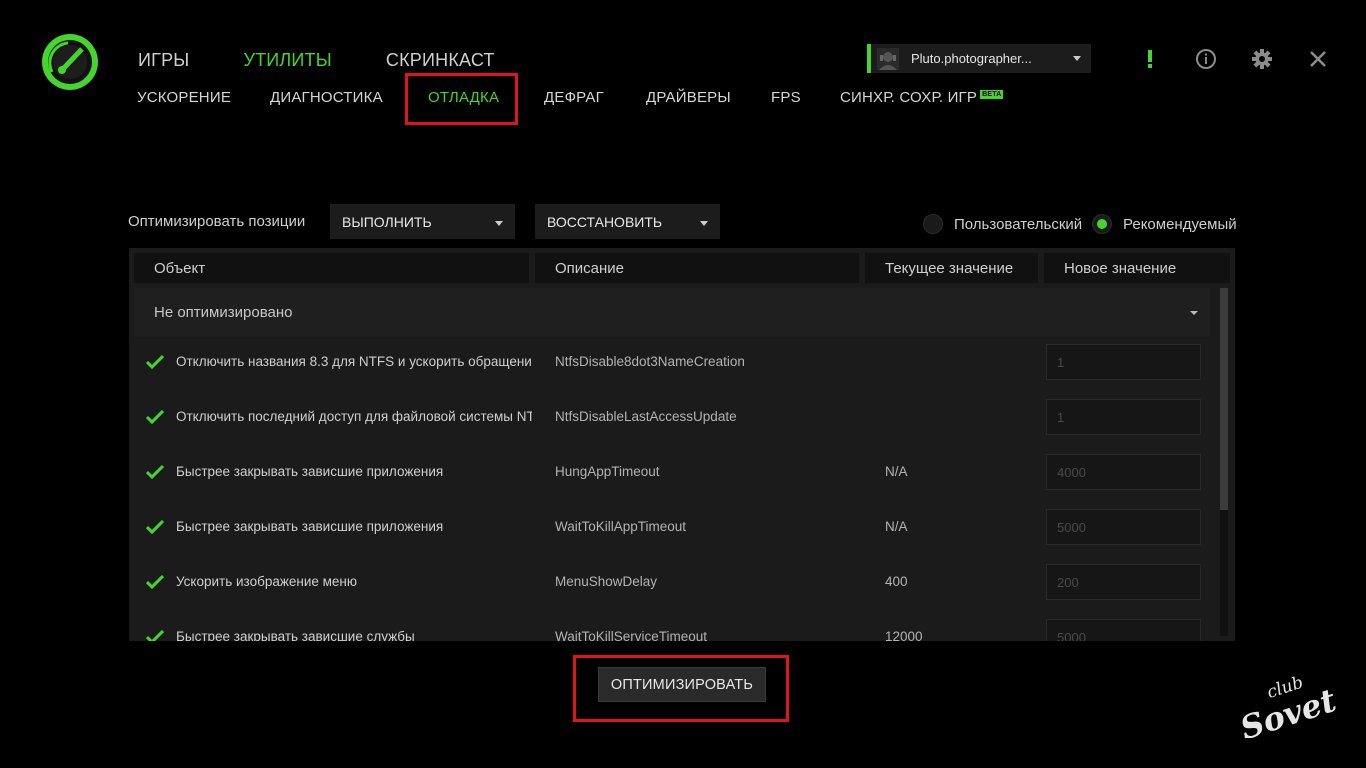  Describe the element at coordinates (646, 416) in the screenshot. I see `row-description: NtfsDisableLastAccessUpdate` at that location.